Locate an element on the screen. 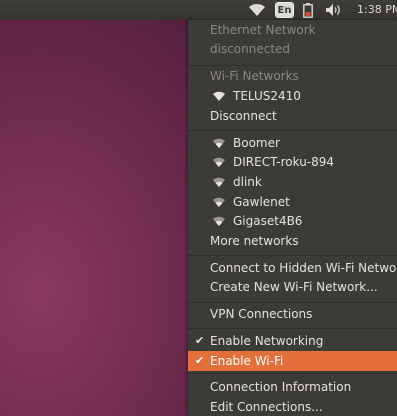 The height and width of the screenshot is (416, 397). top-panel: En 1:38 PM is located at coordinates (198, 10).